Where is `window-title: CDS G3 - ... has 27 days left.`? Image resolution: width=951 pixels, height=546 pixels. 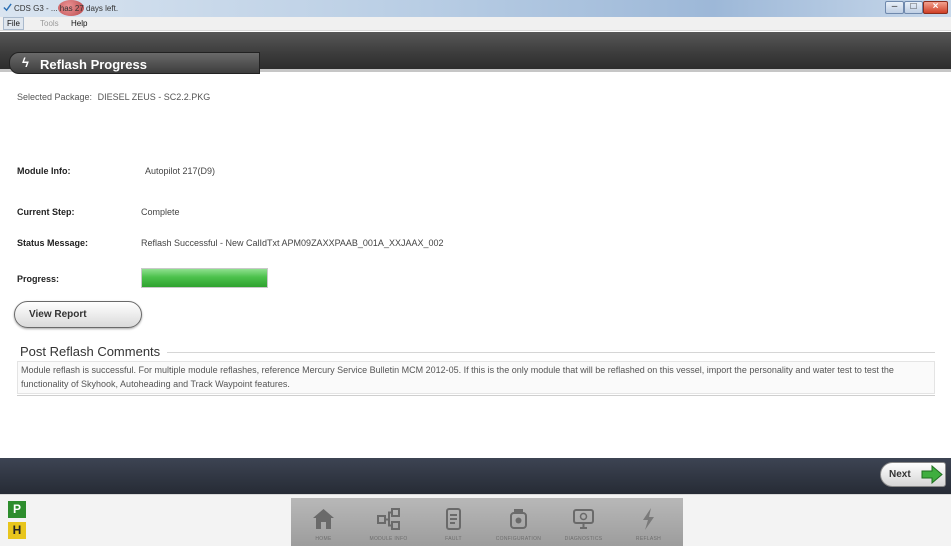
window-title: CDS G3 - ... has 27 days left. is located at coordinates (60, 8).